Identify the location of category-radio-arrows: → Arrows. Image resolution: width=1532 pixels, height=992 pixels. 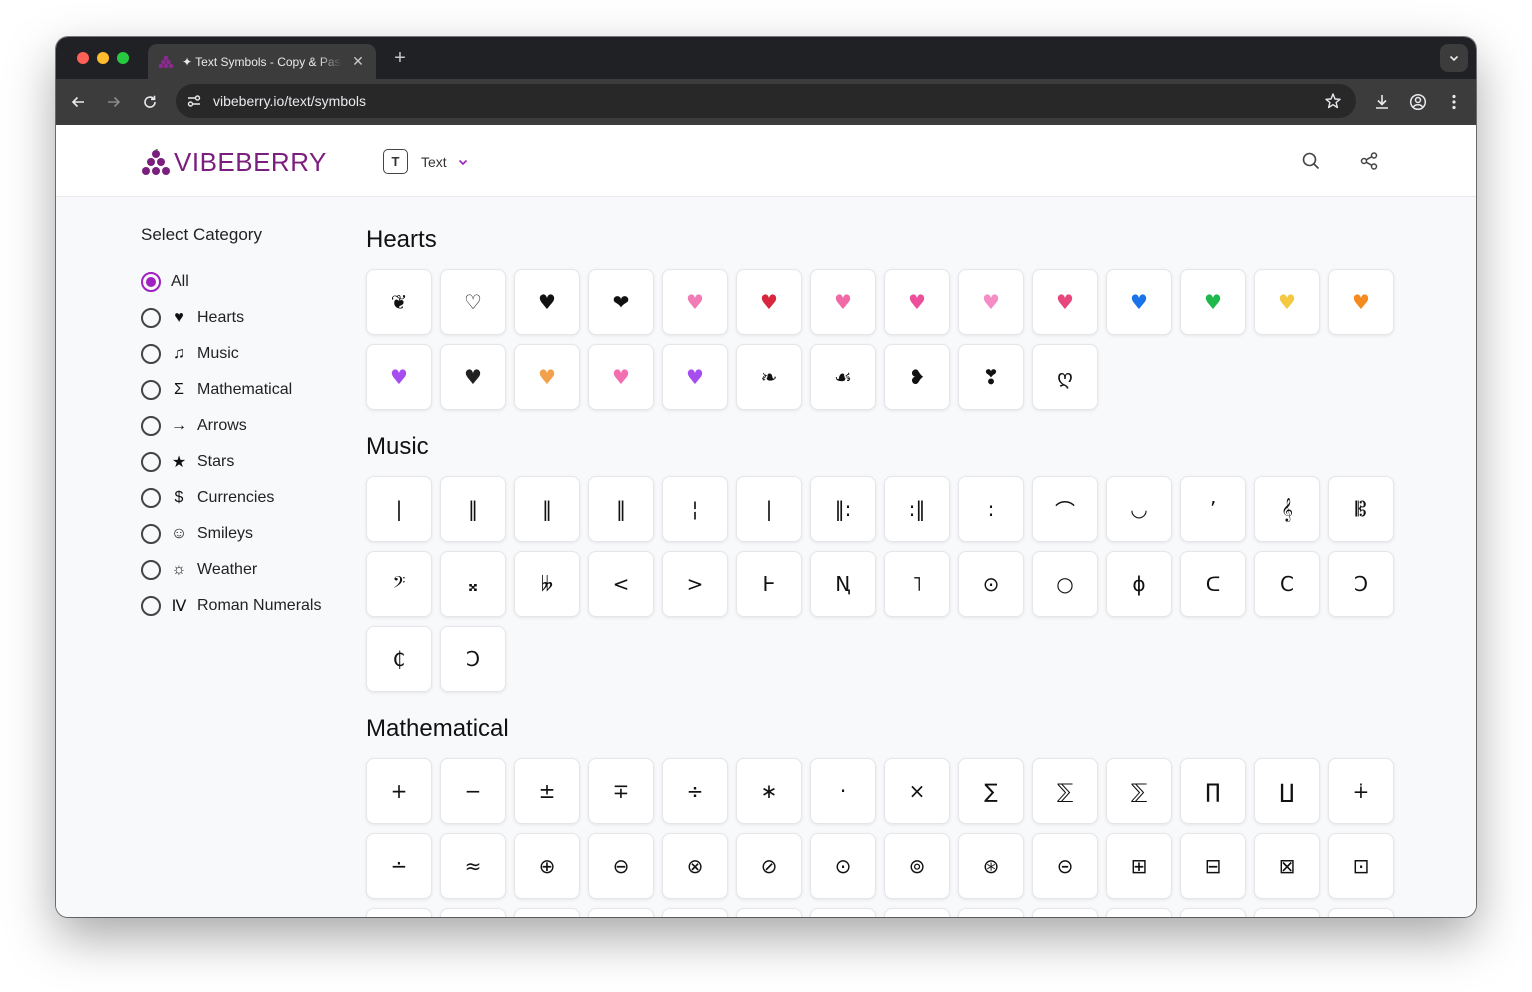
(231, 426).